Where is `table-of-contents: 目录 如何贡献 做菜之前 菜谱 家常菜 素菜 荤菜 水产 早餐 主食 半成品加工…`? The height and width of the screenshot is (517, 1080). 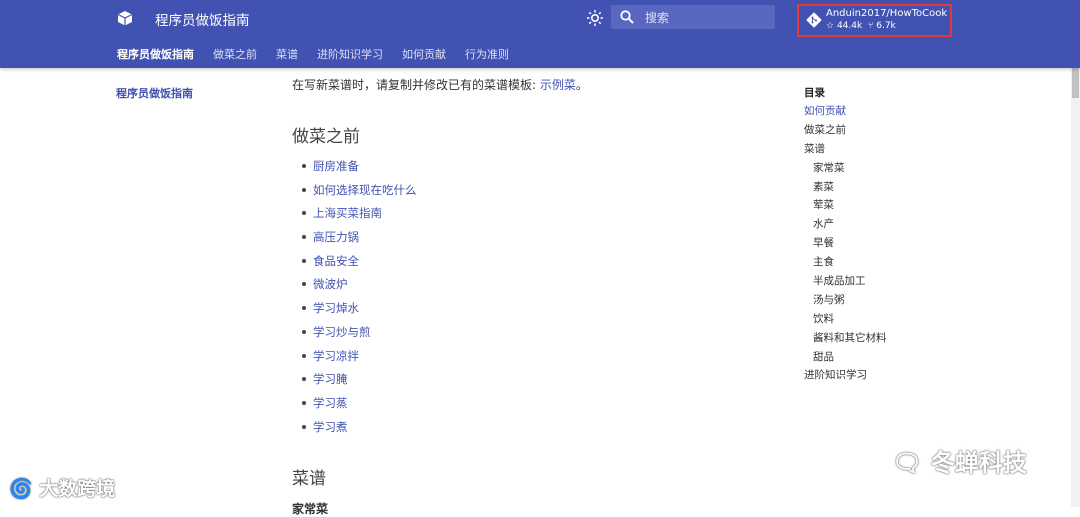 table-of-contents: 目录 如何贡献 做菜之前 菜谱 家常菜 素菜 荤菜 水产 早餐 主食 半成品加工… is located at coordinates (845, 235).